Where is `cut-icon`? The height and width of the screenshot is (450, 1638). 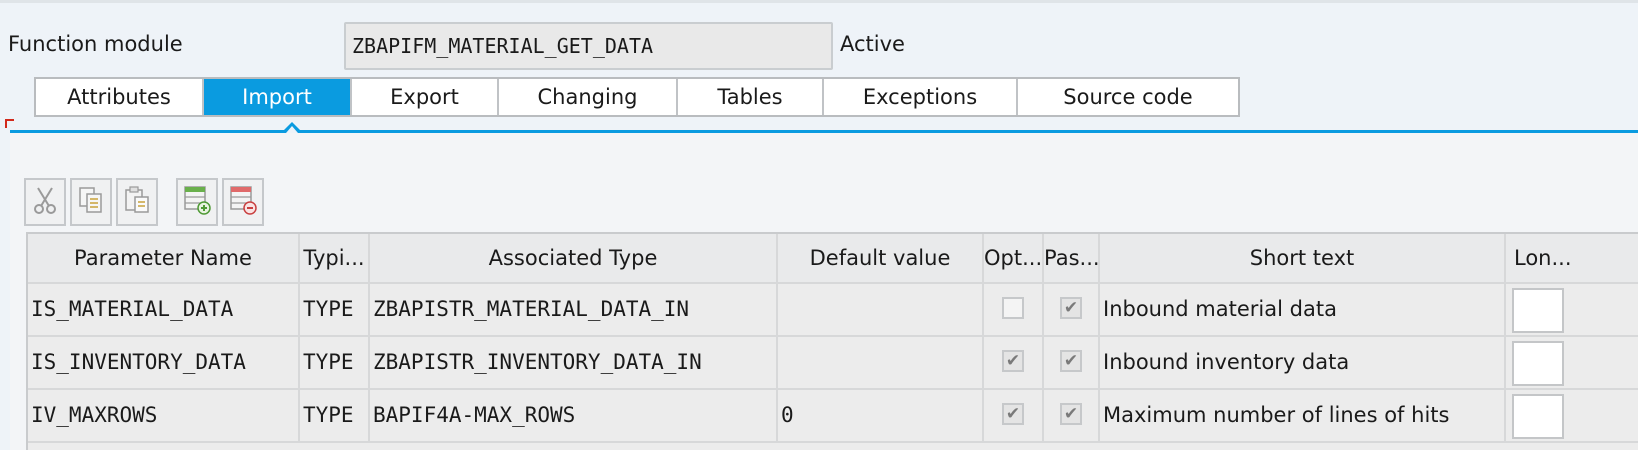
cut-icon is located at coordinates (45, 202).